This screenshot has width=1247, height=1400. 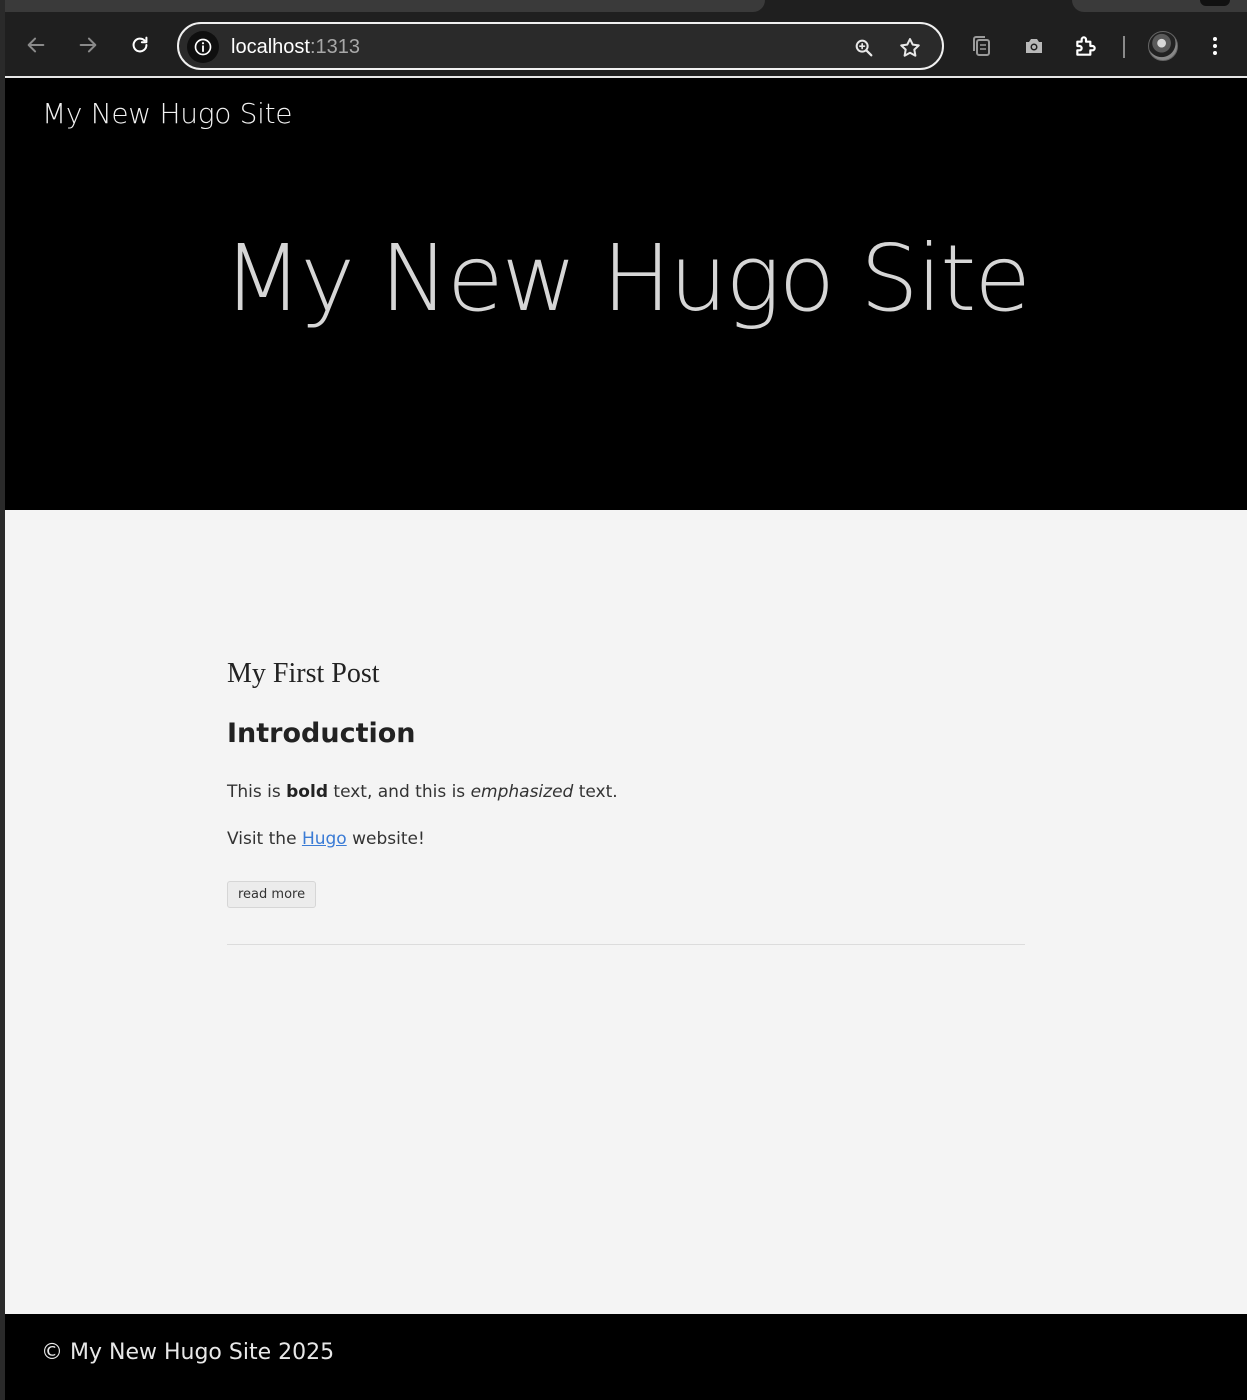 What do you see at coordinates (167, 113) in the screenshot?
I see `site-nav-title: My New Hugo Site` at bounding box center [167, 113].